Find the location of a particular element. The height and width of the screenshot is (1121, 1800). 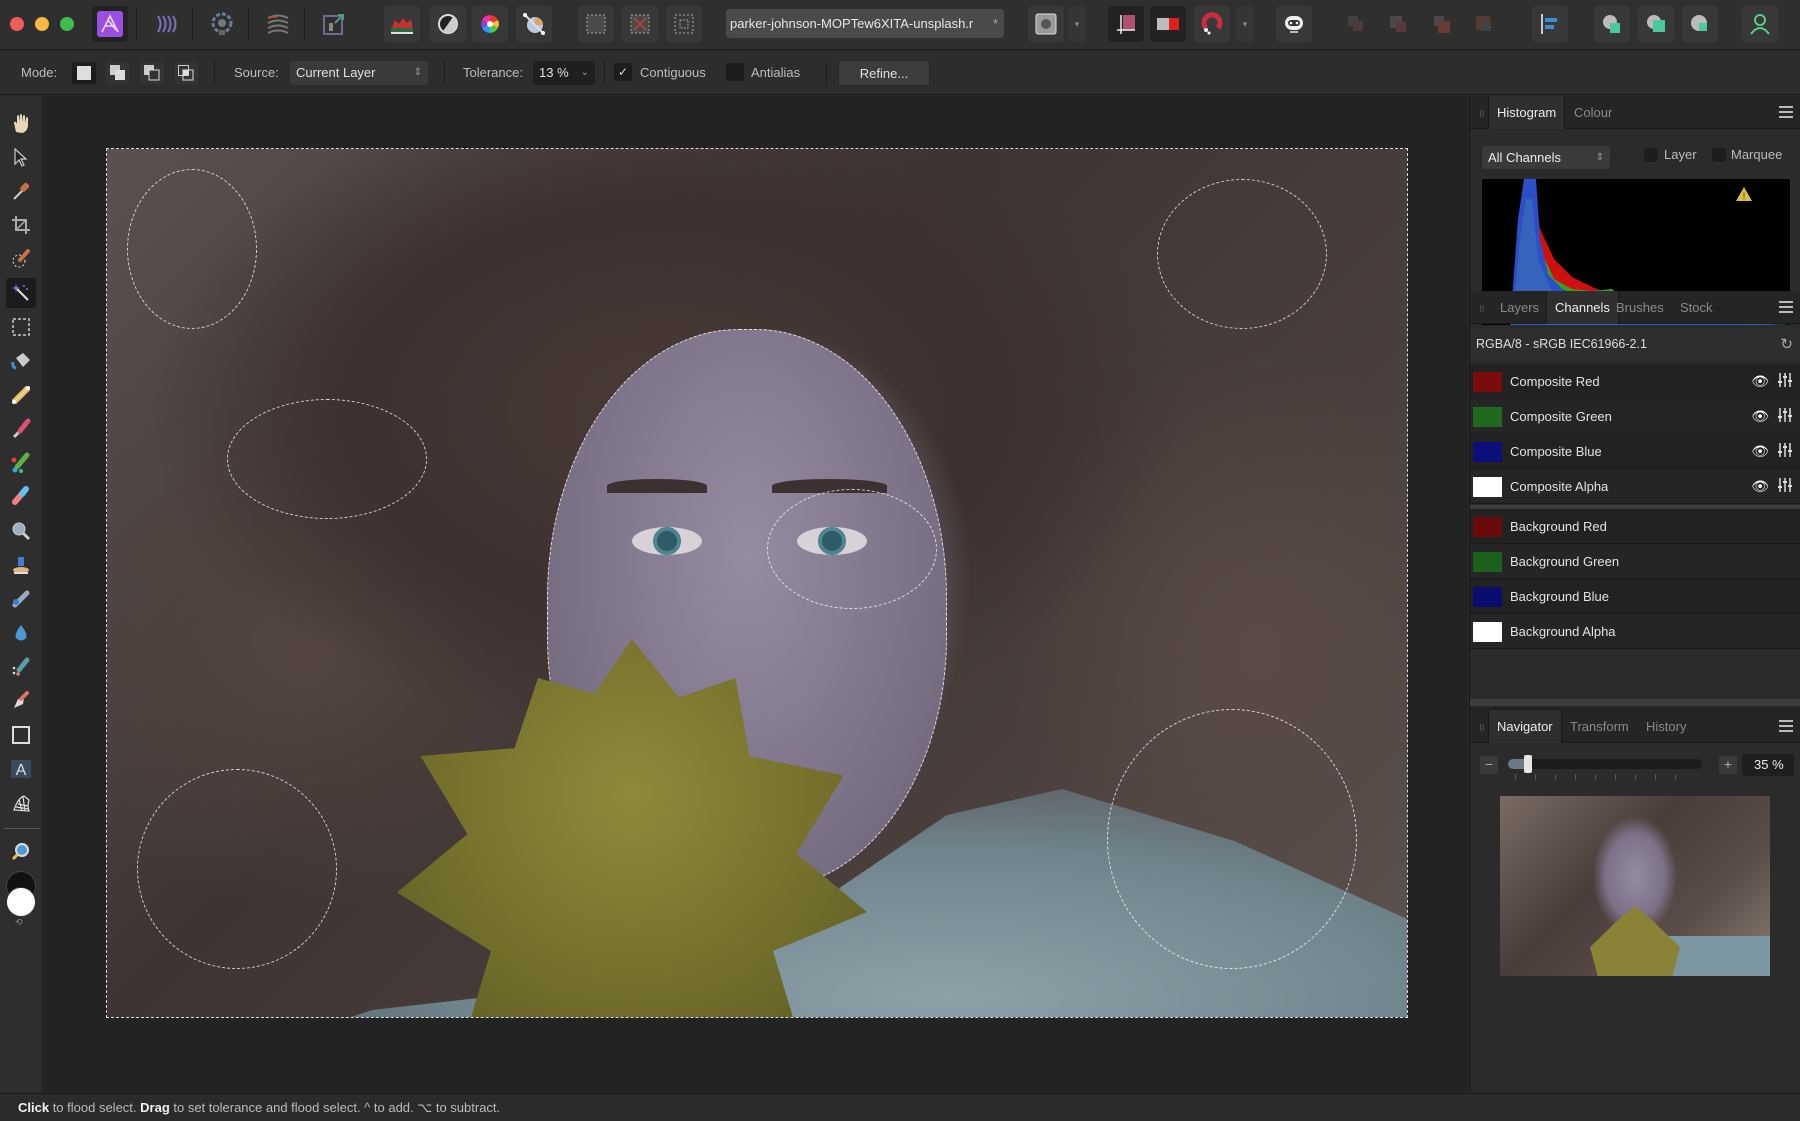

develop-persona-button is located at coordinates (222, 24).